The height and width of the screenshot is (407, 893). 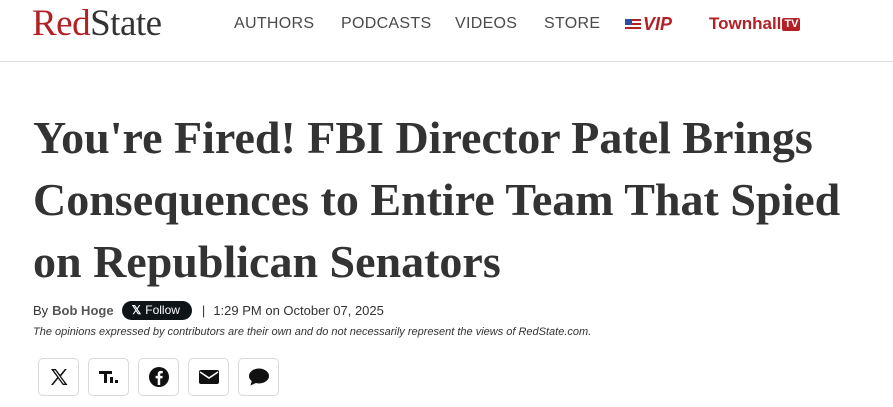 What do you see at coordinates (126, 23) in the screenshot?
I see `logo-state-part: State` at bounding box center [126, 23].